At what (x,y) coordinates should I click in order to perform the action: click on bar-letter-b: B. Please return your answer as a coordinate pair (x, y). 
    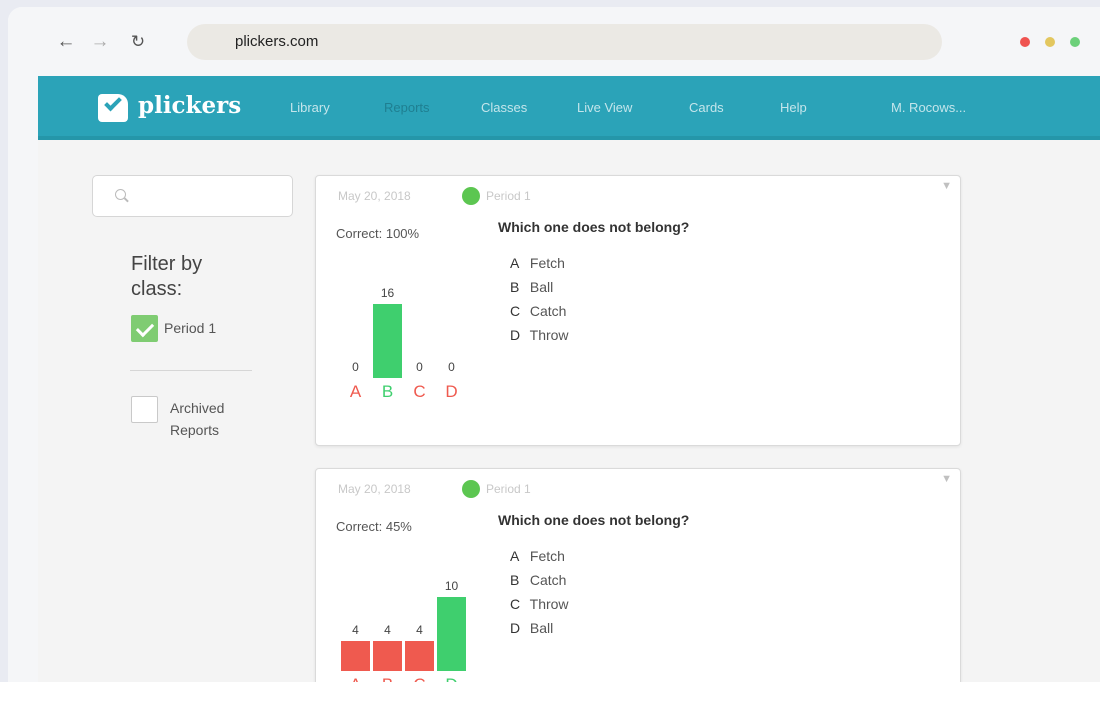
    Looking at the image, I should click on (387, 391).